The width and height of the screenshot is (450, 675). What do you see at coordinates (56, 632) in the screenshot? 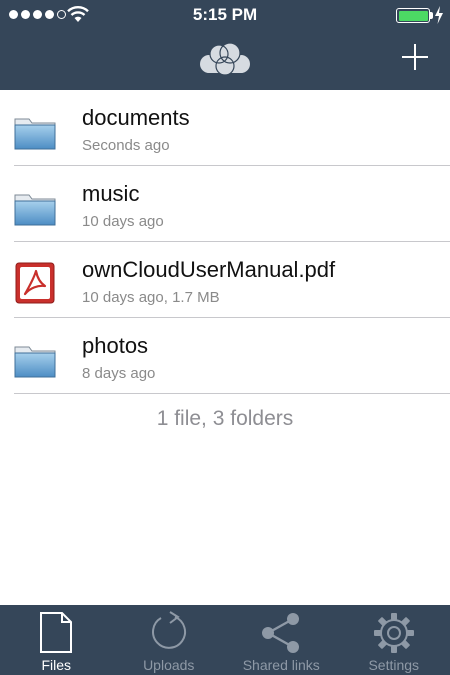
I see `file-icon` at bounding box center [56, 632].